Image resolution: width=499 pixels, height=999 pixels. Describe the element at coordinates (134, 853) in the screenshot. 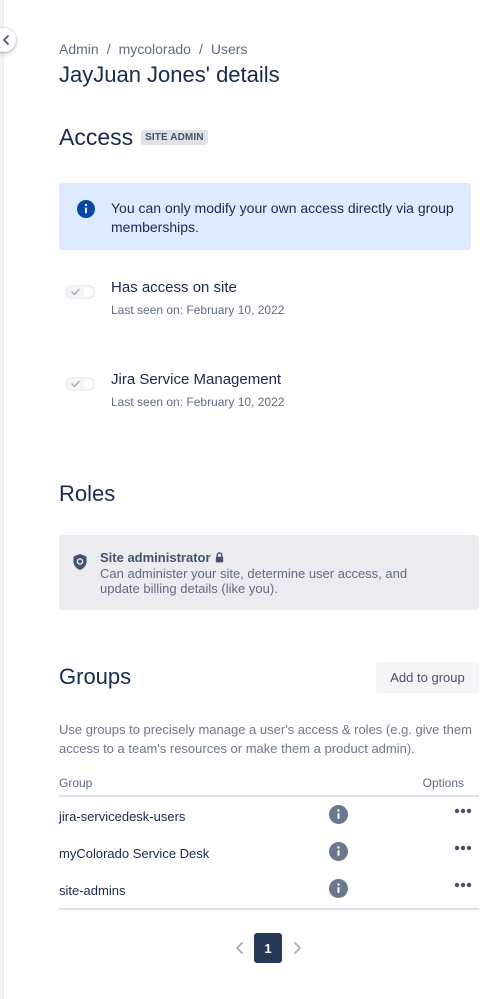

I see `group-name: myColorado Service Desk` at that location.